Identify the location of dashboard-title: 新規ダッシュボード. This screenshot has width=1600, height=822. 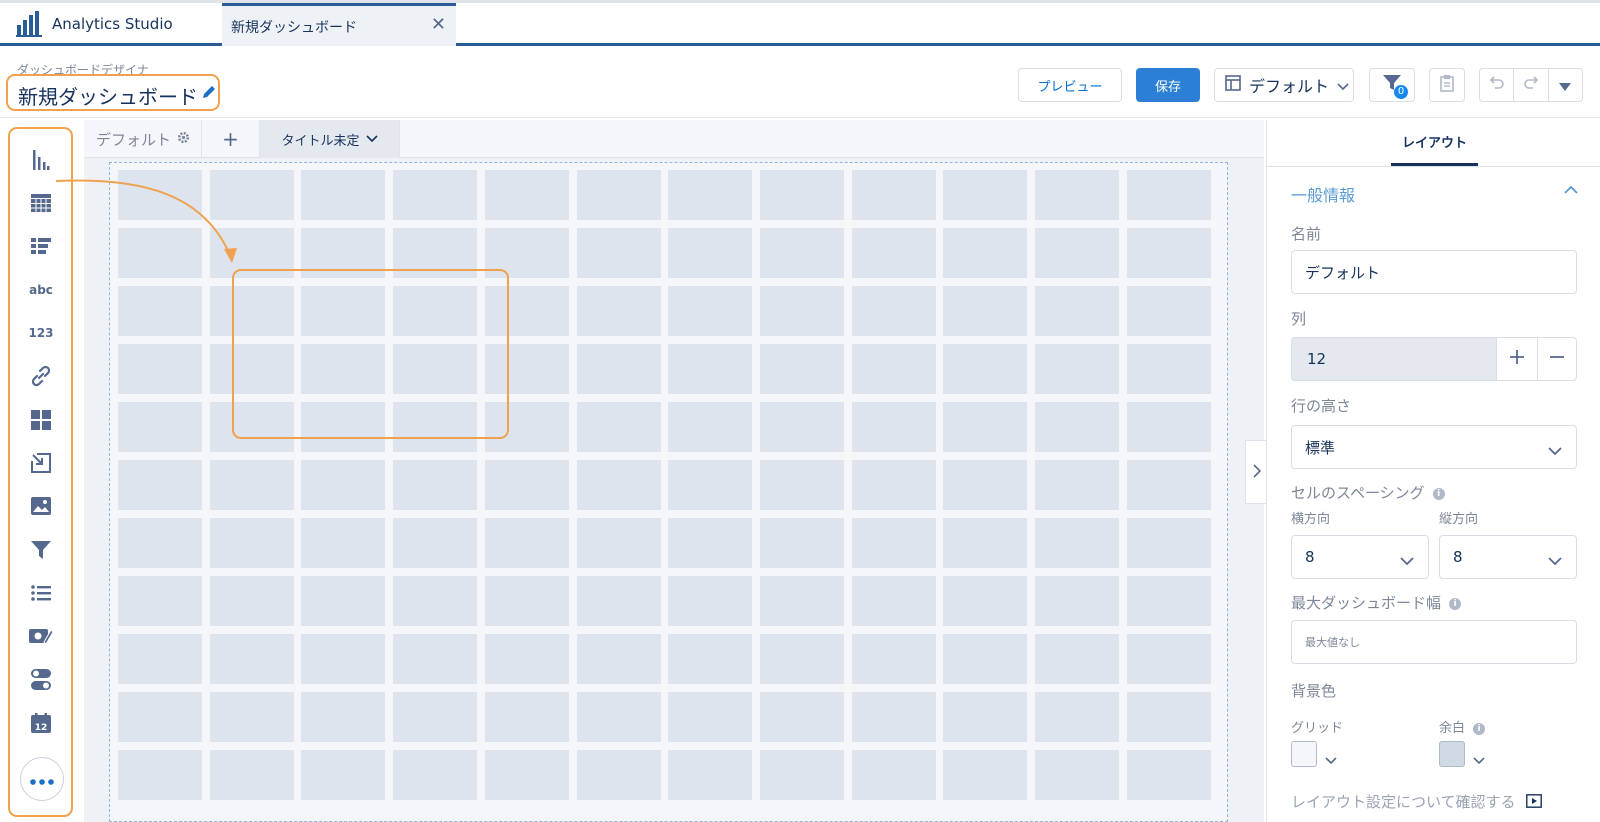
(108, 95).